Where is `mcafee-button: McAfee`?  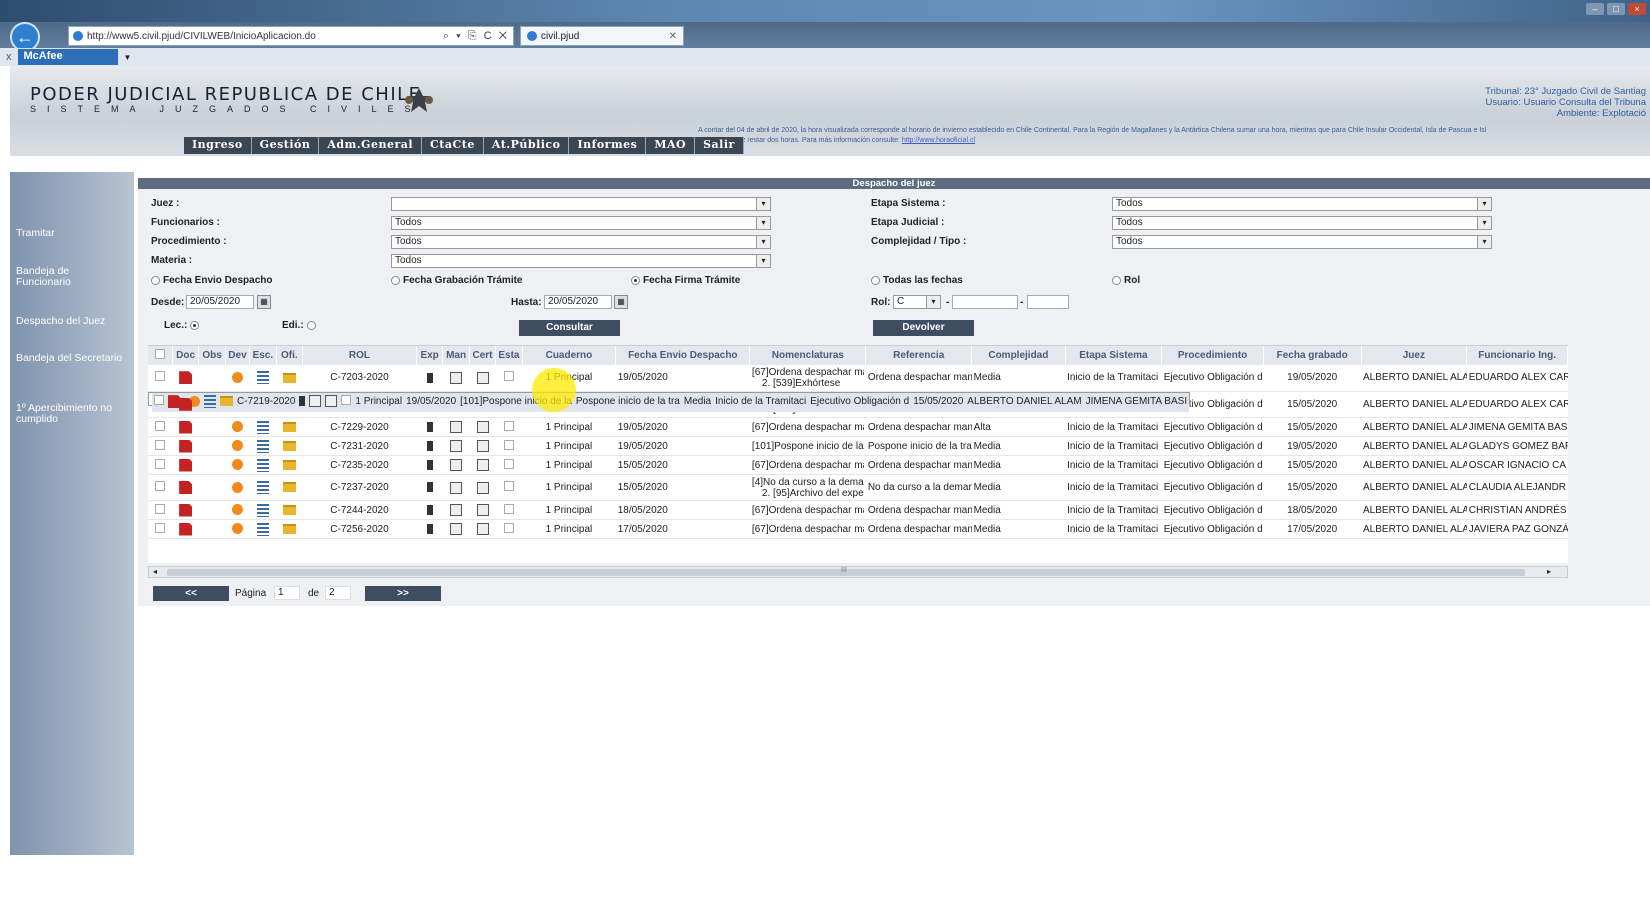 mcafee-button: McAfee is located at coordinates (67, 57).